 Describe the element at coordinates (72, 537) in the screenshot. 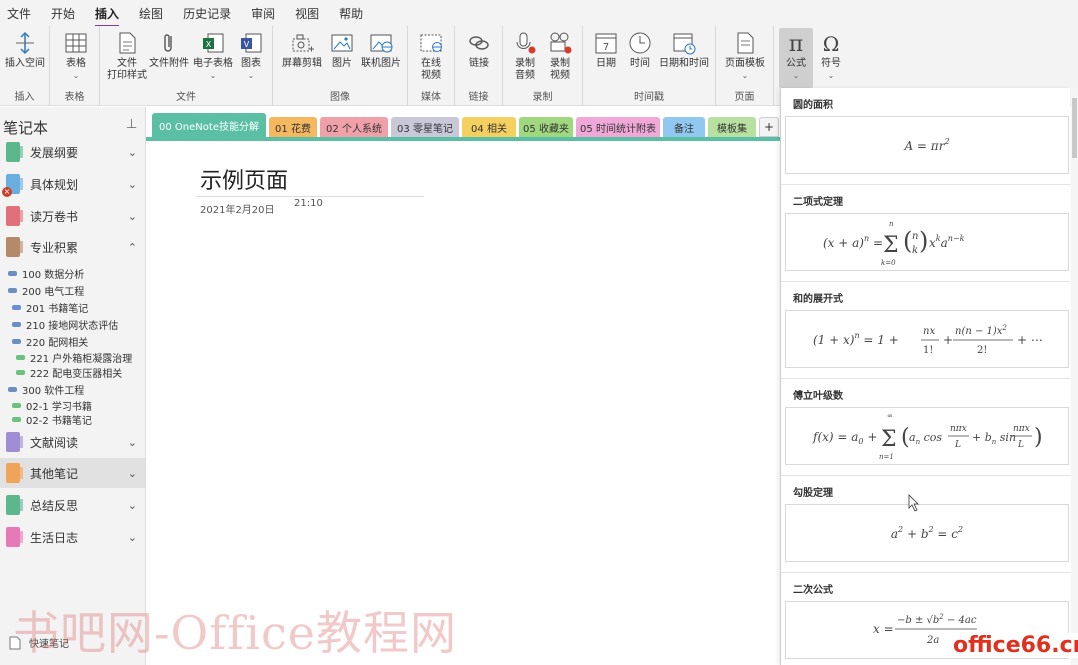

I see `notebook-item: 生活日志 ⌄` at that location.